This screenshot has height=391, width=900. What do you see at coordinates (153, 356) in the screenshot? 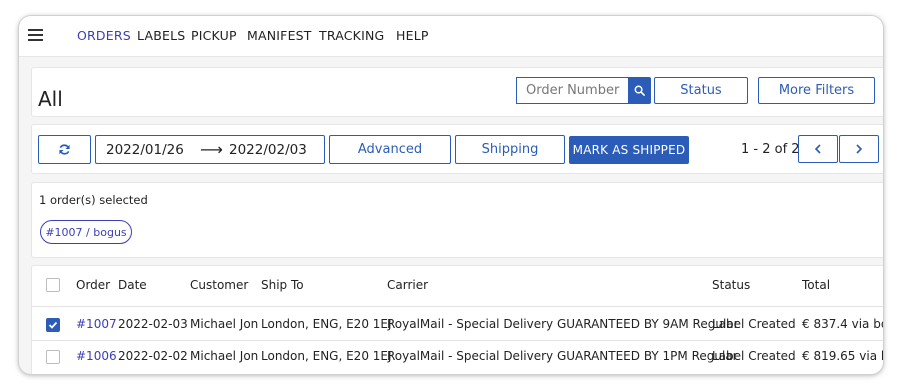
I see `order-date: 2022-02-02` at bounding box center [153, 356].